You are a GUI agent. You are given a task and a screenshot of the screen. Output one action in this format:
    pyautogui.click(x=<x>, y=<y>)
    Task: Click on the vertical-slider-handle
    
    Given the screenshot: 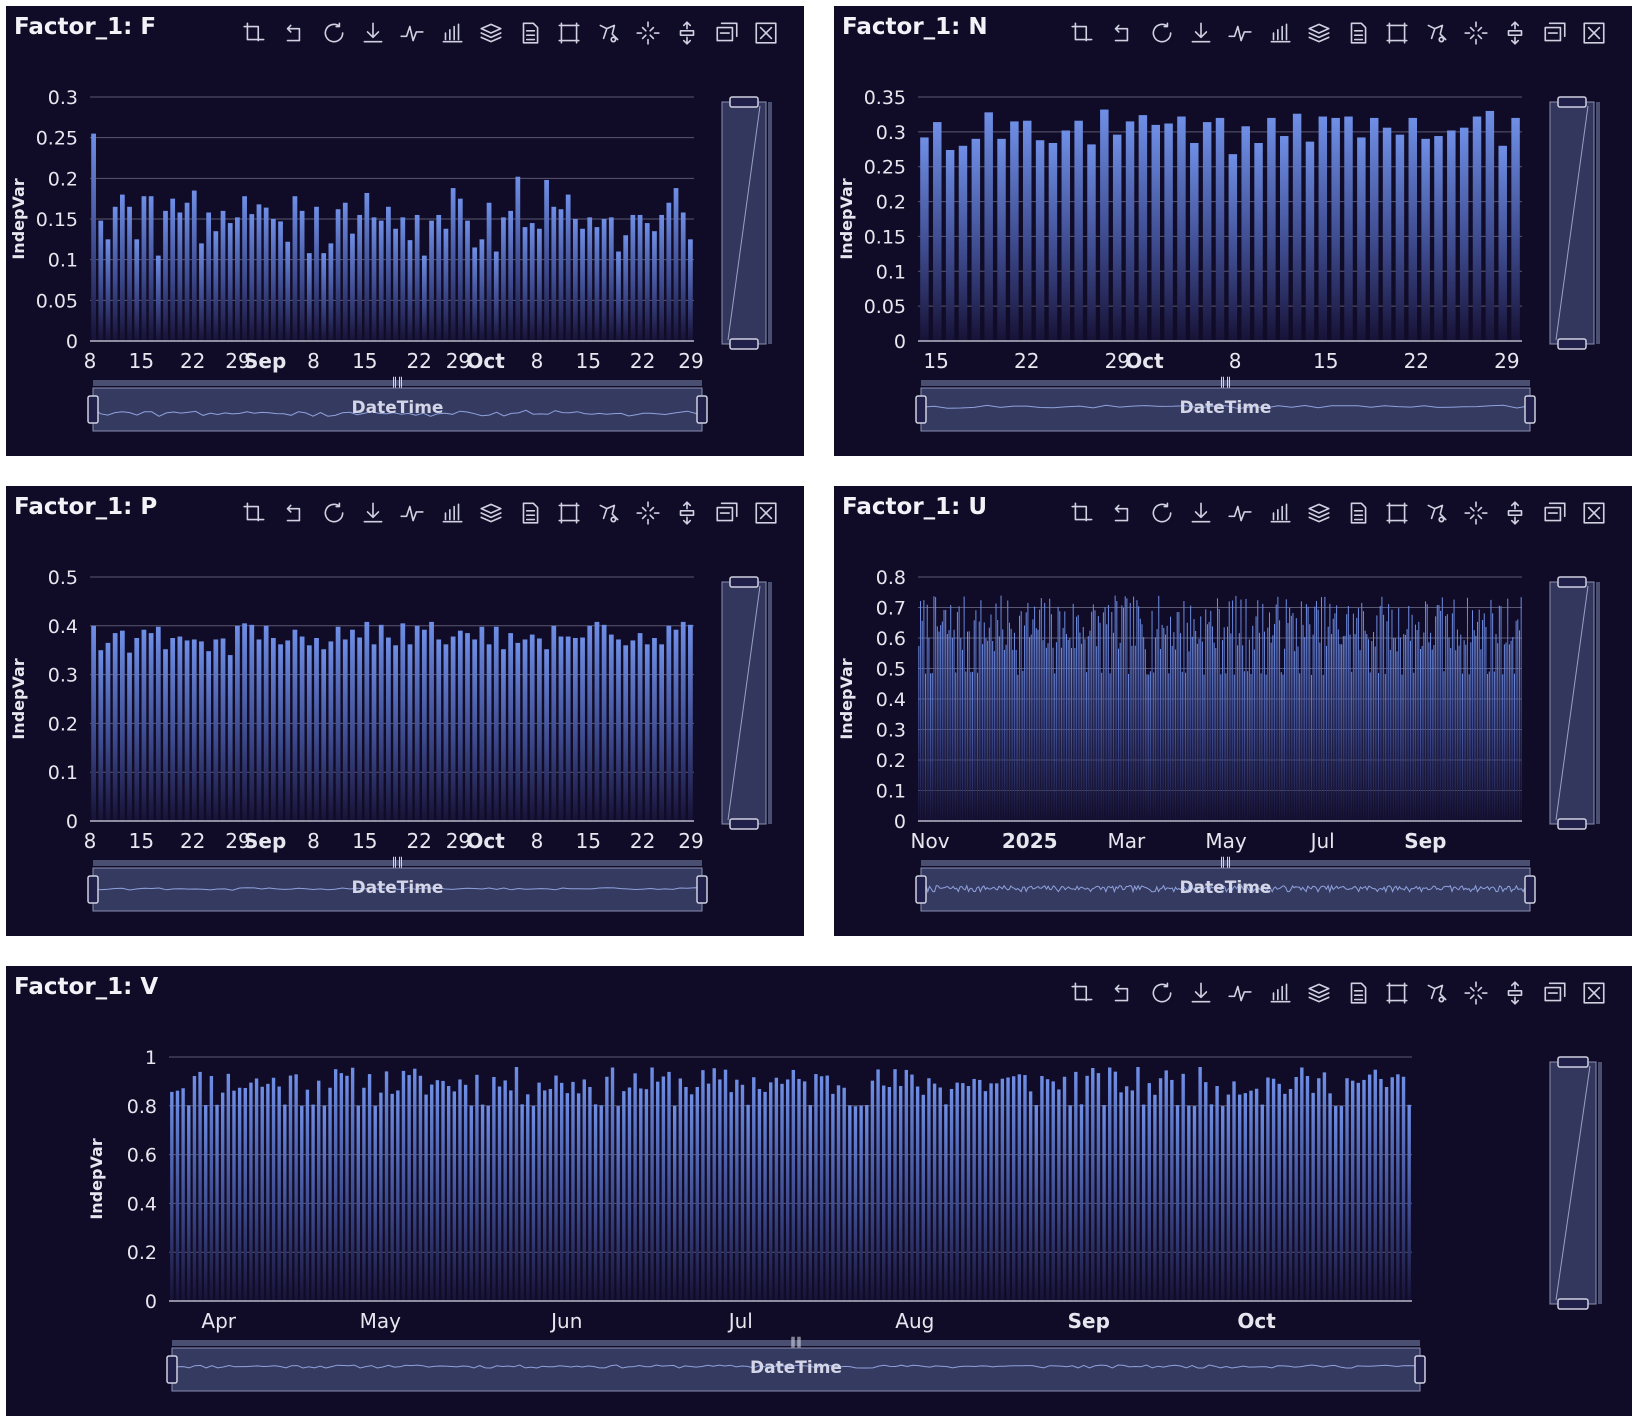 What is the action you would take?
    pyautogui.click(x=1572, y=582)
    